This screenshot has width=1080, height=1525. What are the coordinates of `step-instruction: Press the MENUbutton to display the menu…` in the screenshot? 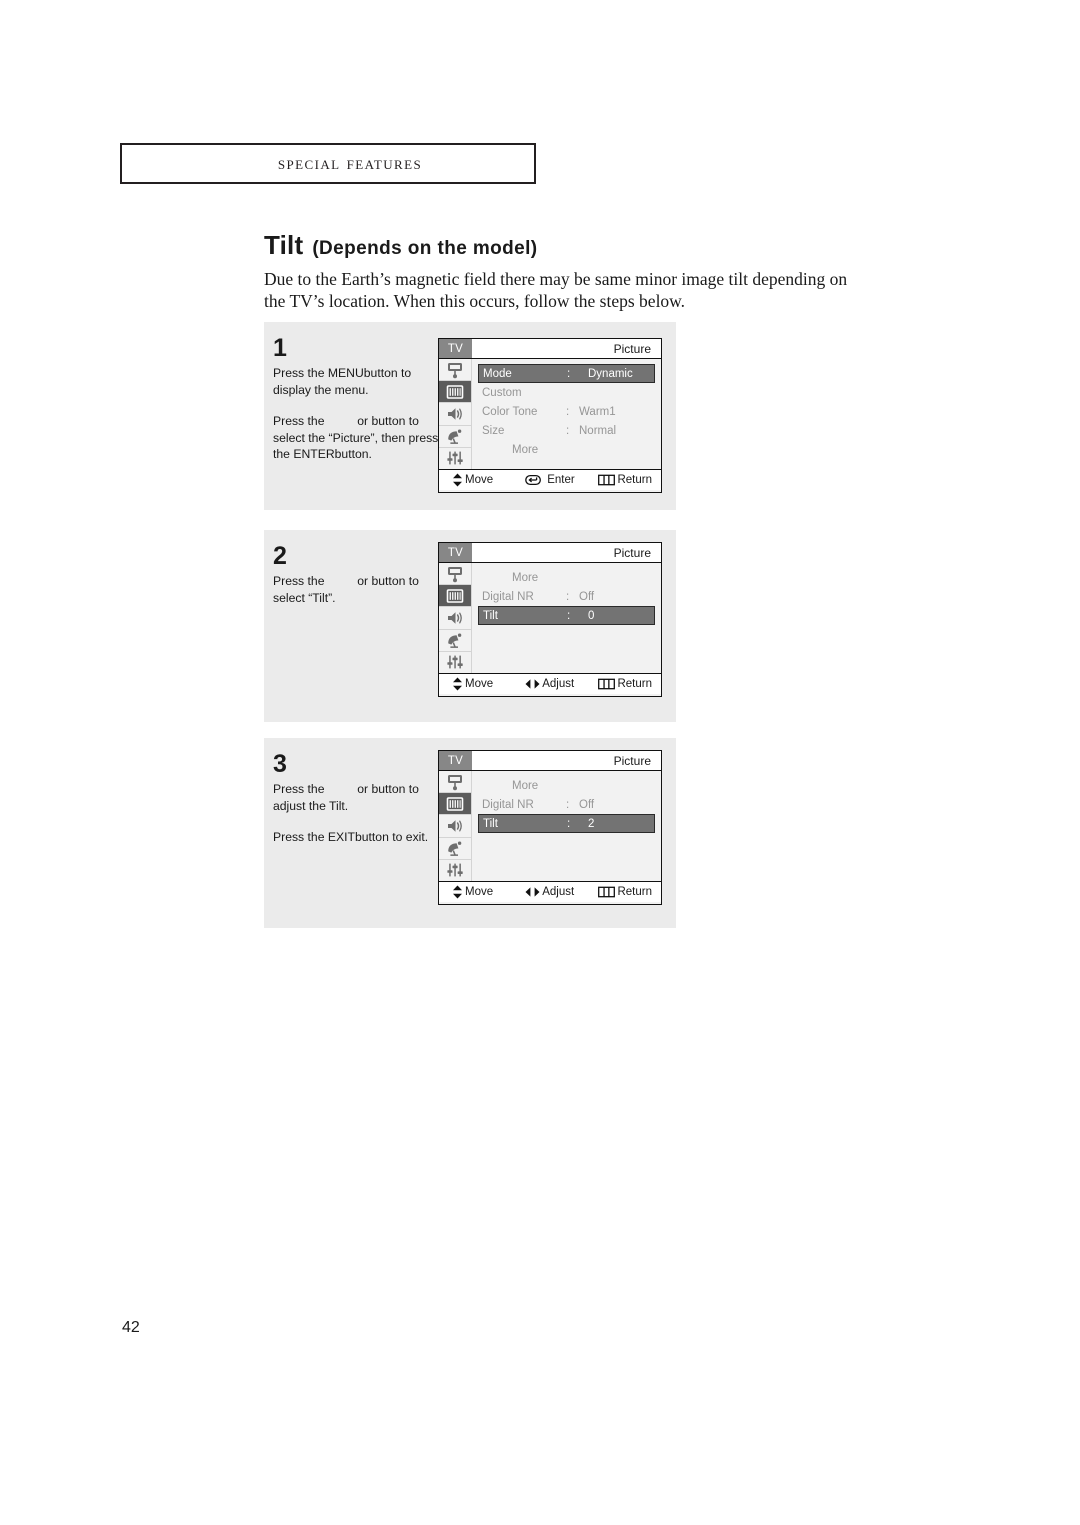 It's located at (342, 381).